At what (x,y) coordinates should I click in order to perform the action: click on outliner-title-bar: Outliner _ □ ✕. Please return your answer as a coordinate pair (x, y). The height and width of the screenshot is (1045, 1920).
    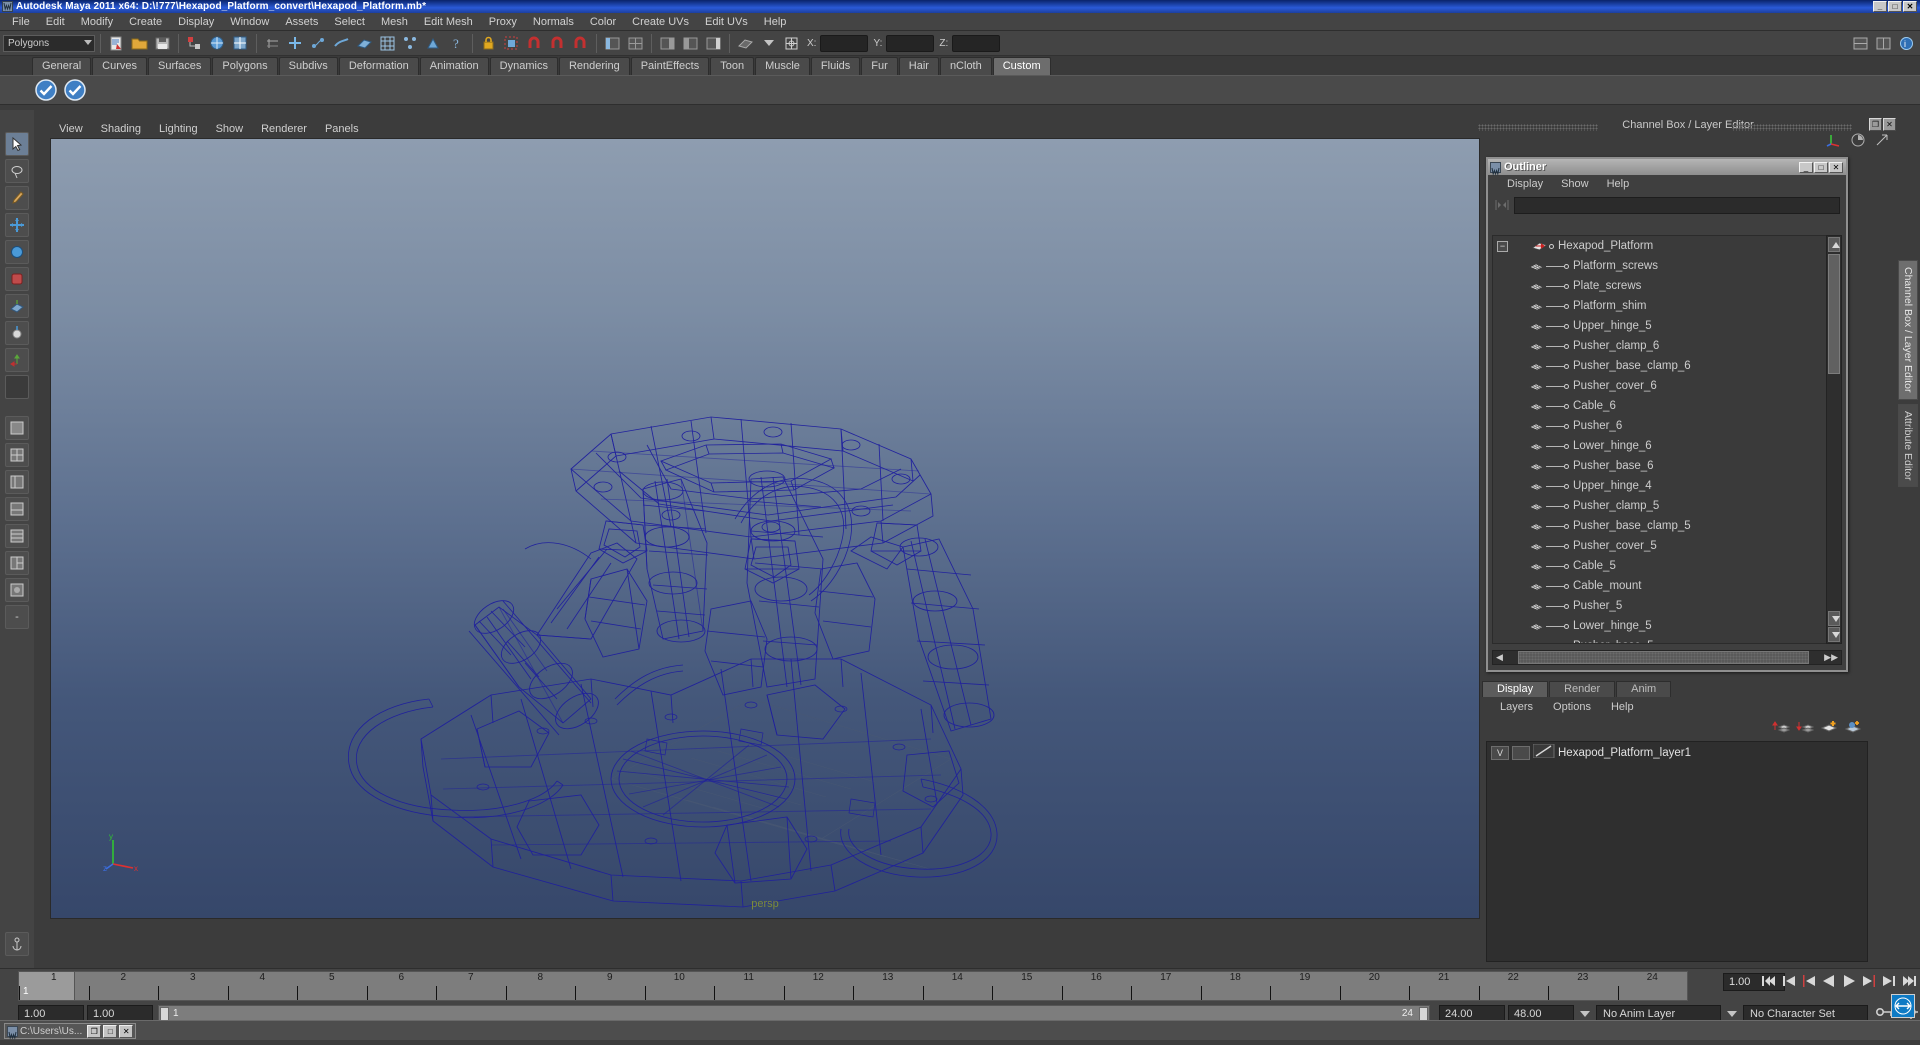
    Looking at the image, I should click on (1667, 167).